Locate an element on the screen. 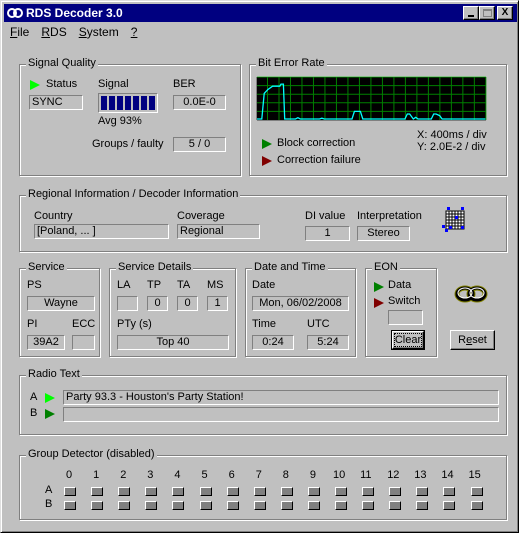  minimize-icon is located at coordinates (471, 16).